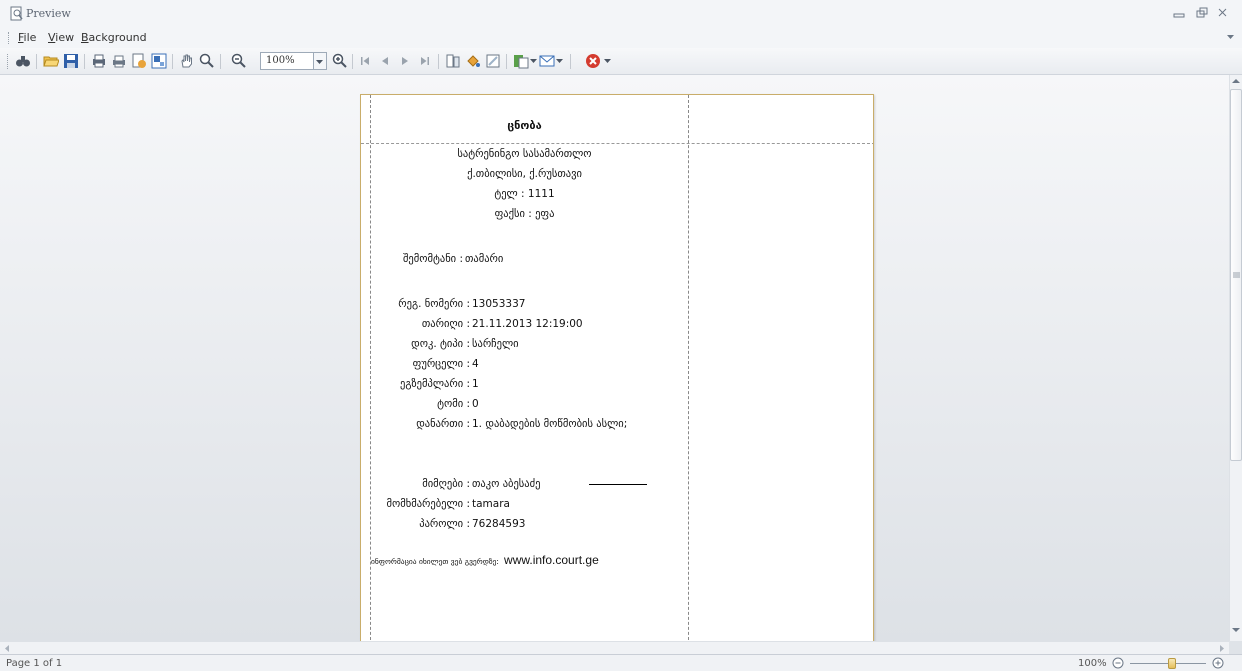 The image size is (1242, 671). Describe the element at coordinates (621, 14) in the screenshot. I see `title-bar: Preview` at that location.